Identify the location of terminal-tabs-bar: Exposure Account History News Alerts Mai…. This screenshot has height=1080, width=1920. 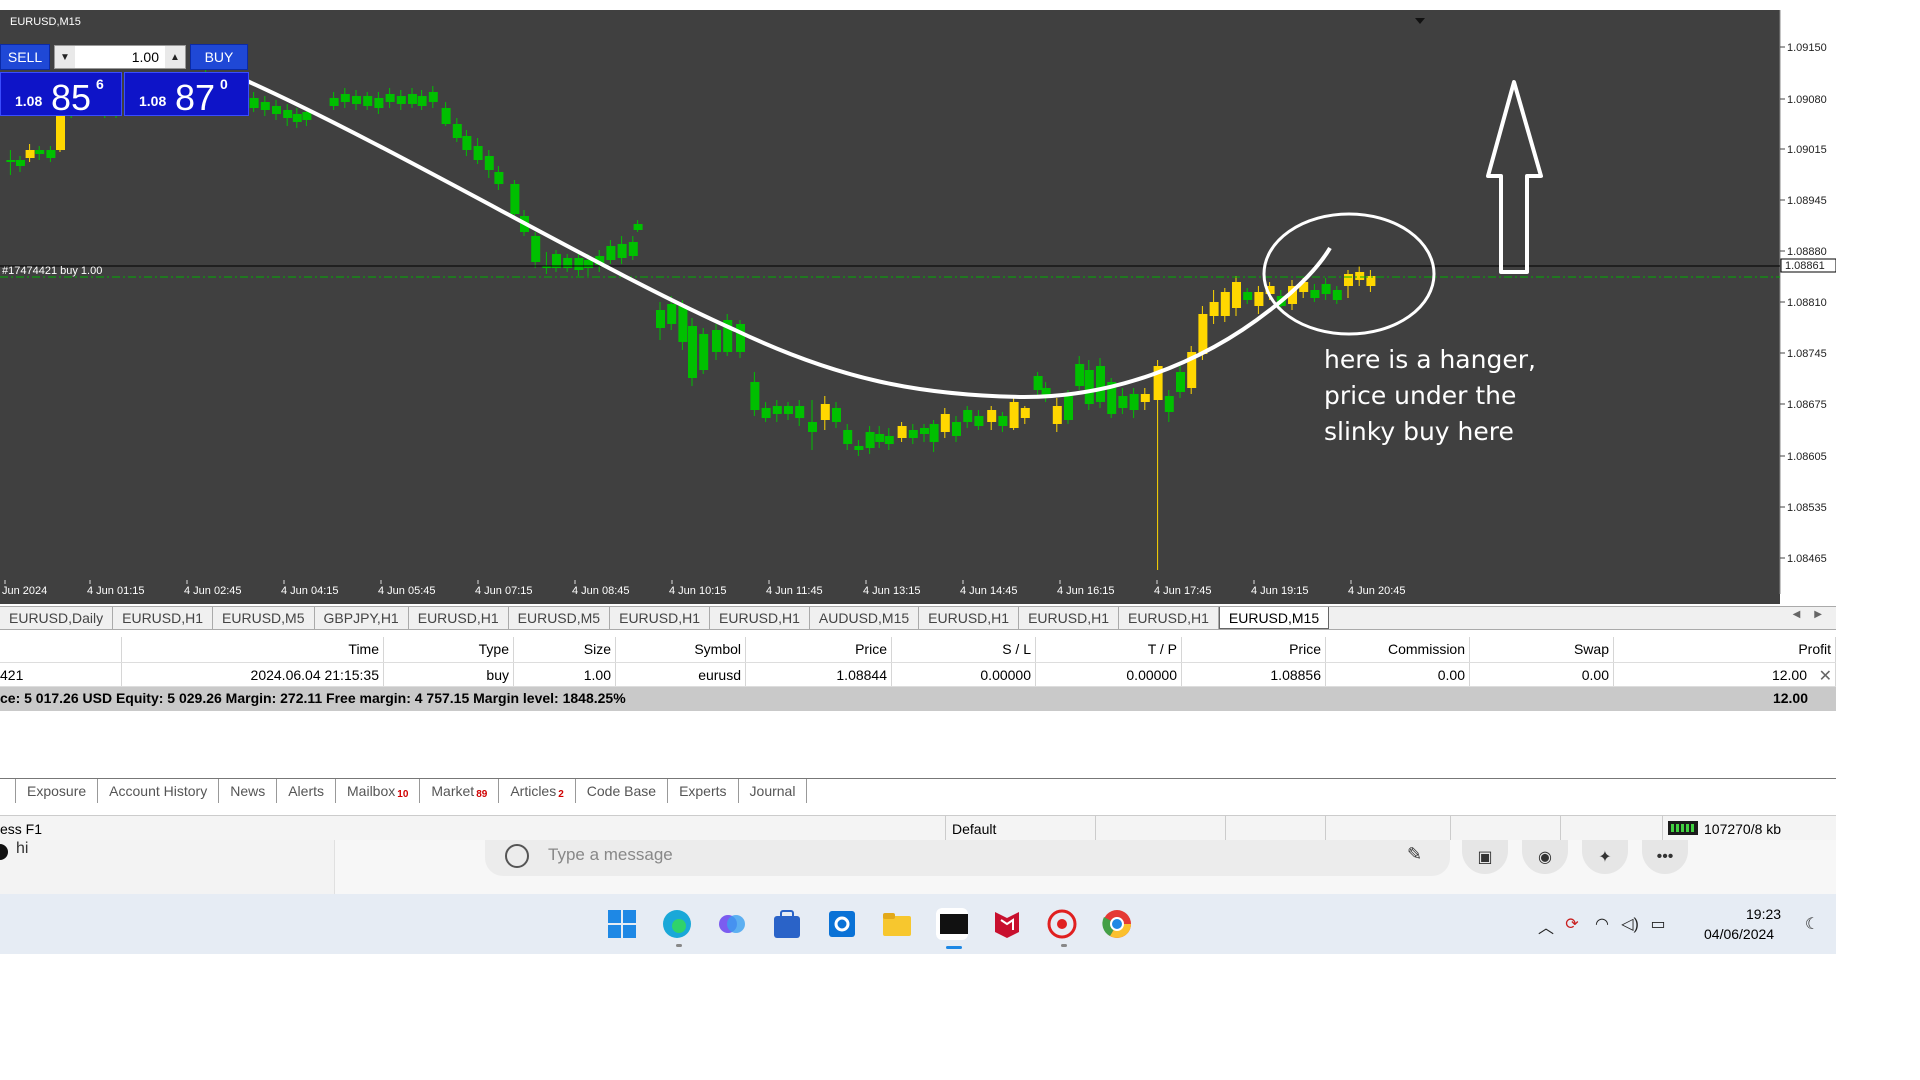
(918, 791).